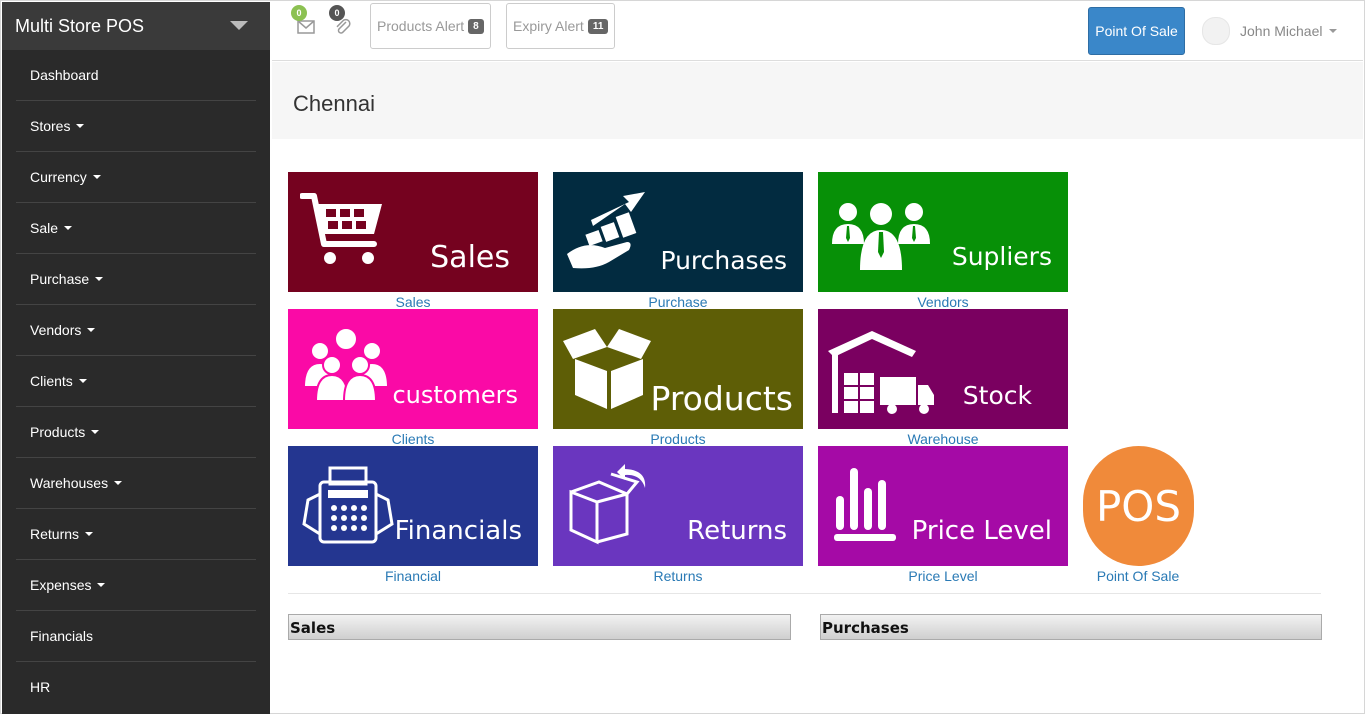 The image size is (1365, 714). I want to click on tile-title: Financials, so click(458, 531).